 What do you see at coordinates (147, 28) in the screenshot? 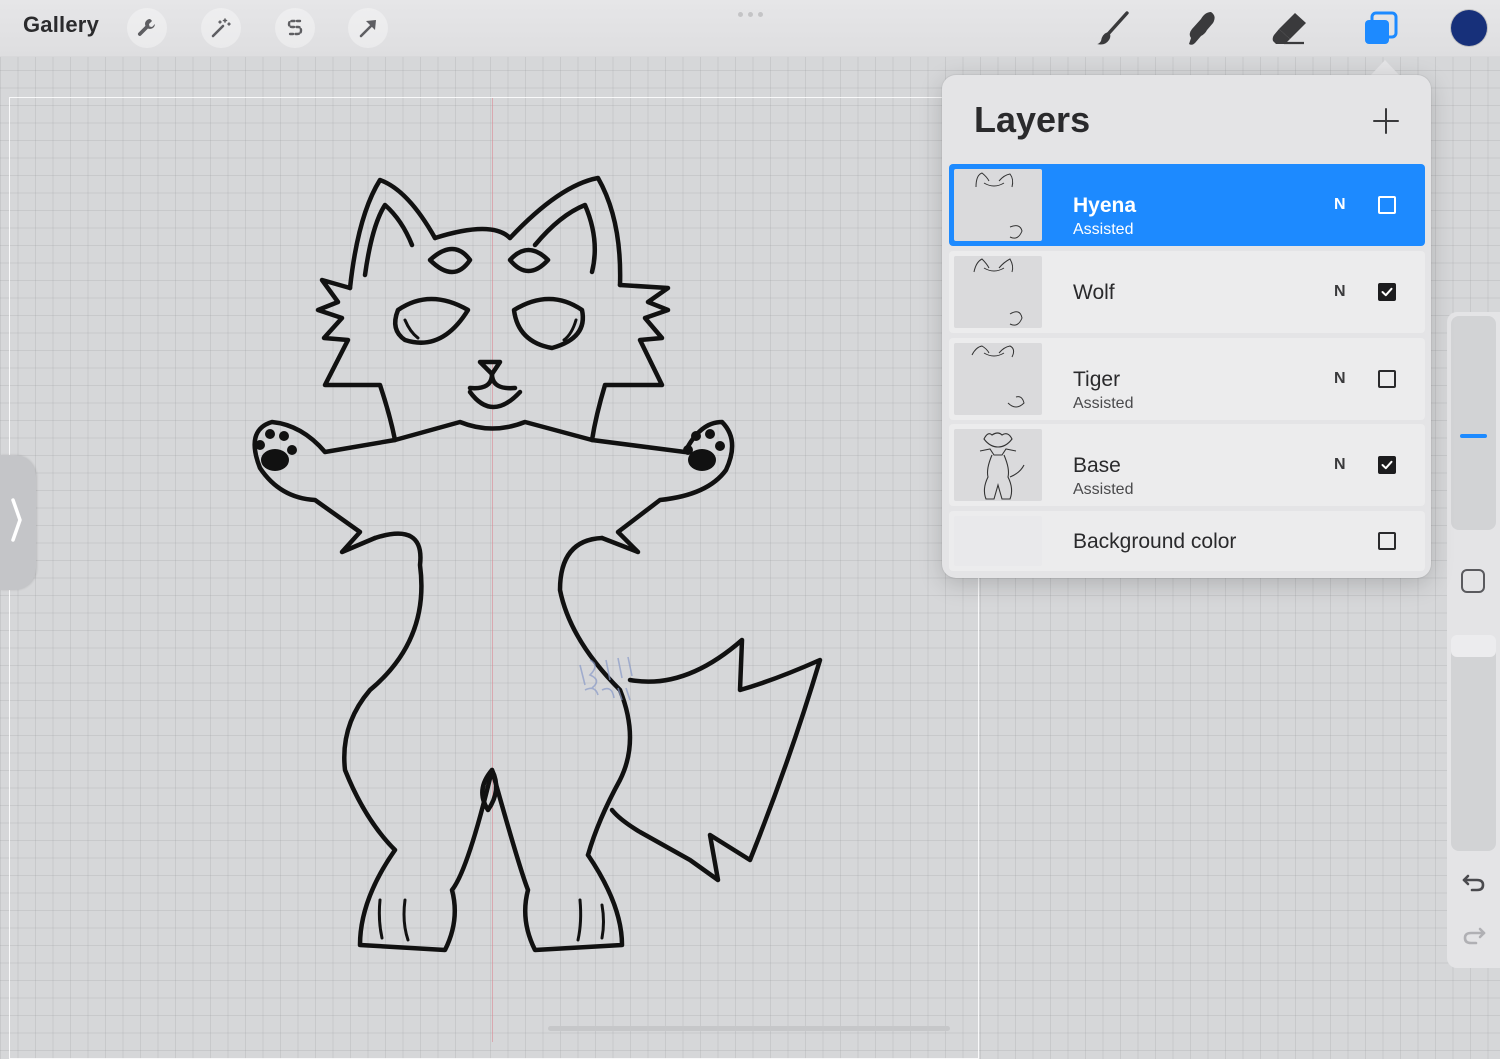
I see `wrench-icon` at bounding box center [147, 28].